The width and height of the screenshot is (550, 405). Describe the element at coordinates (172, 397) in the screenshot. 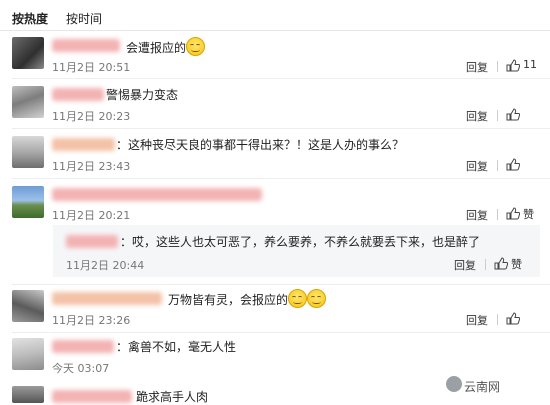

I see `comment-text: 跪求高手人肉` at that location.